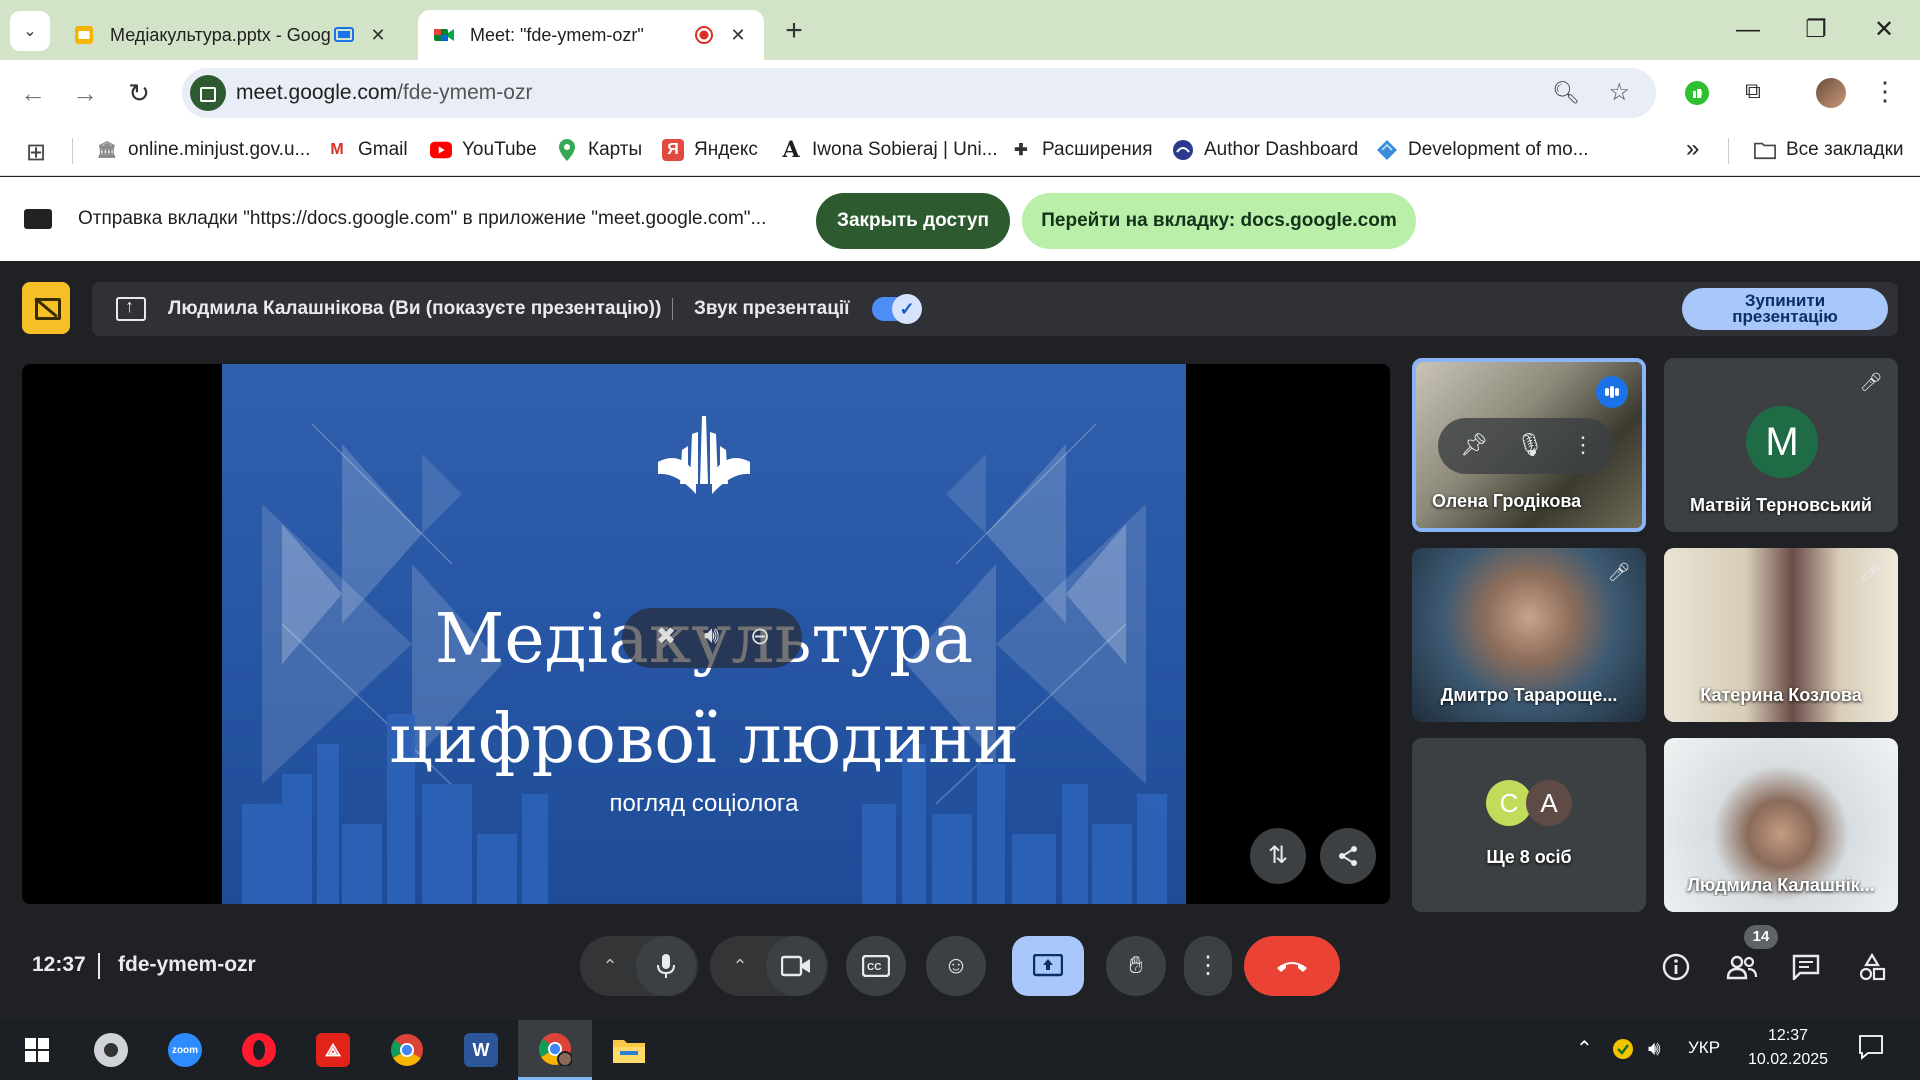 Image resolution: width=1920 pixels, height=1080 pixels. Describe the element at coordinates (1584, 1048) in the screenshot. I see `show-hidden-icons-button: ⌃` at that location.